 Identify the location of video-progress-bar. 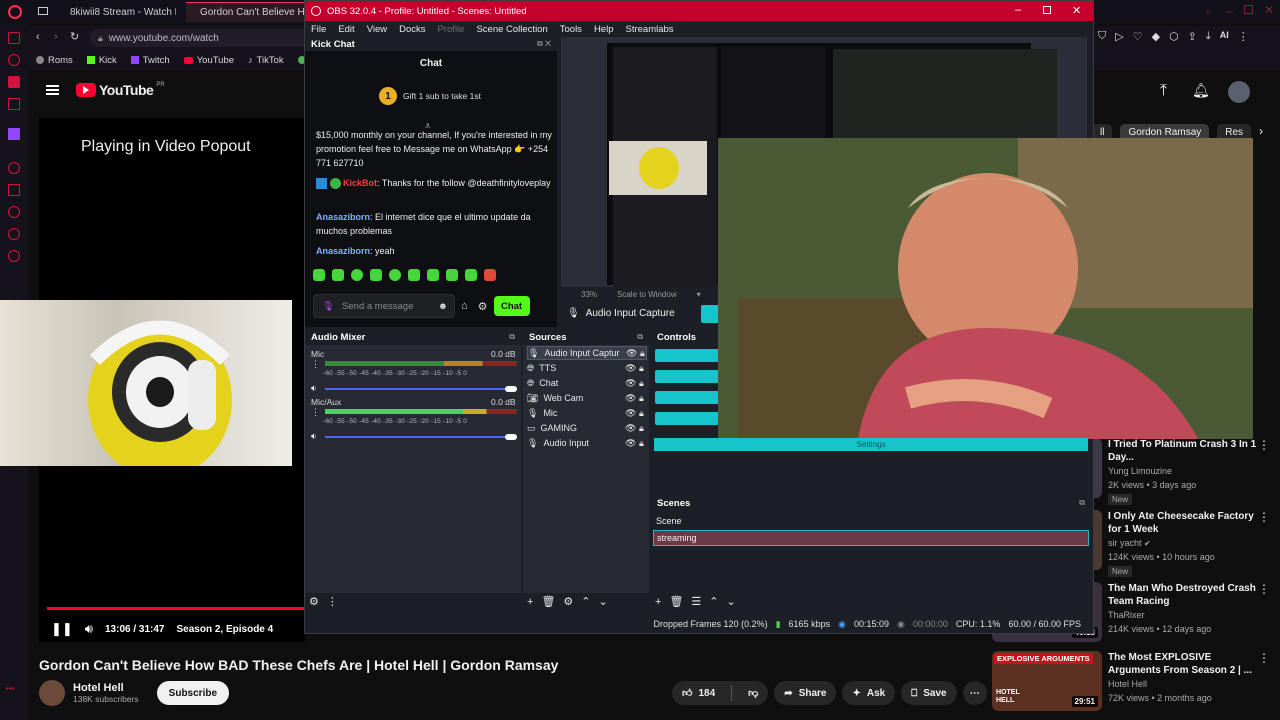
(176, 608).